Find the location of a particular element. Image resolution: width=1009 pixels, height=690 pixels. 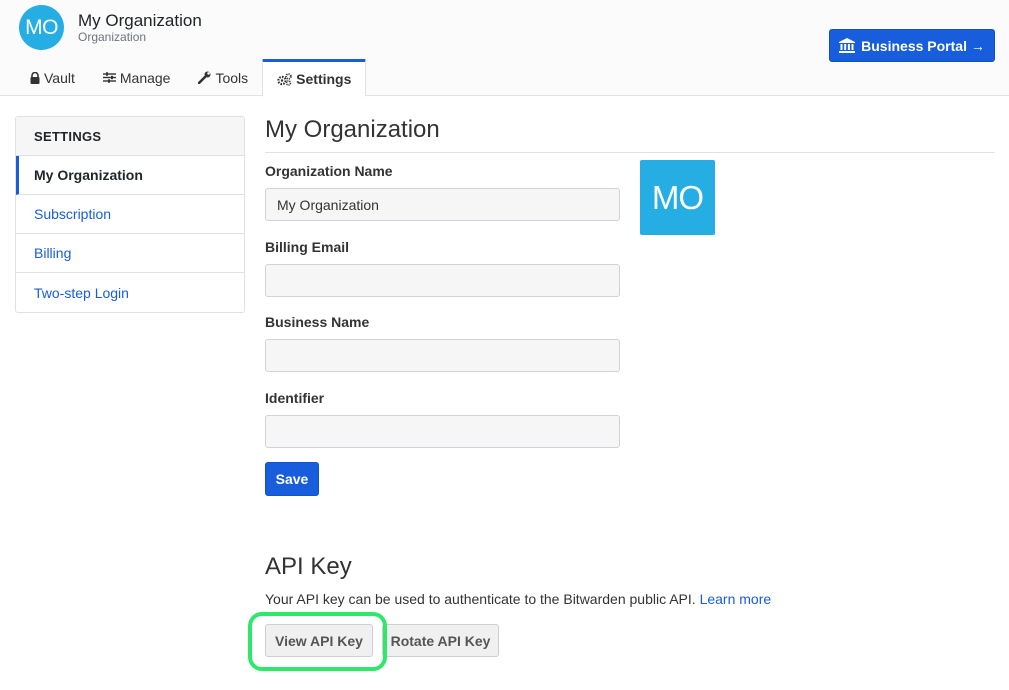

tab-tools-label: Tools is located at coordinates (232, 77).